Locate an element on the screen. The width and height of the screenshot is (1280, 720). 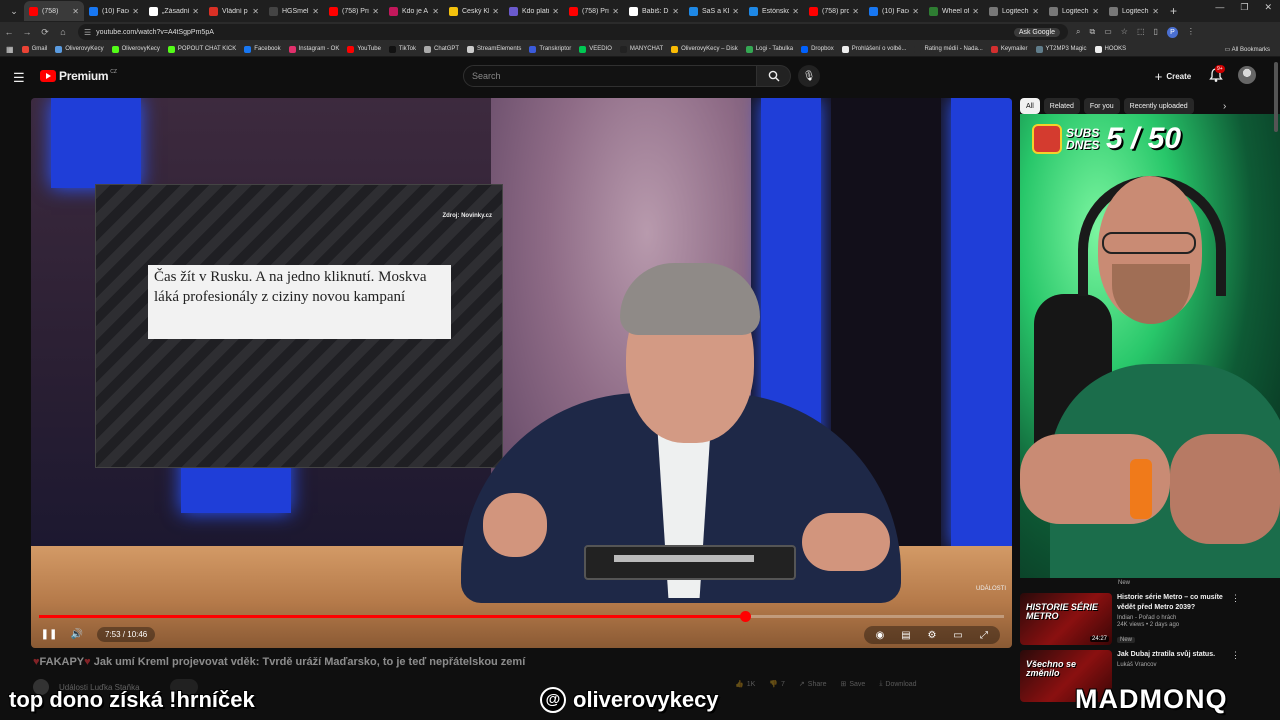
maximize-button: ❐ is located at coordinates (1244, 7).